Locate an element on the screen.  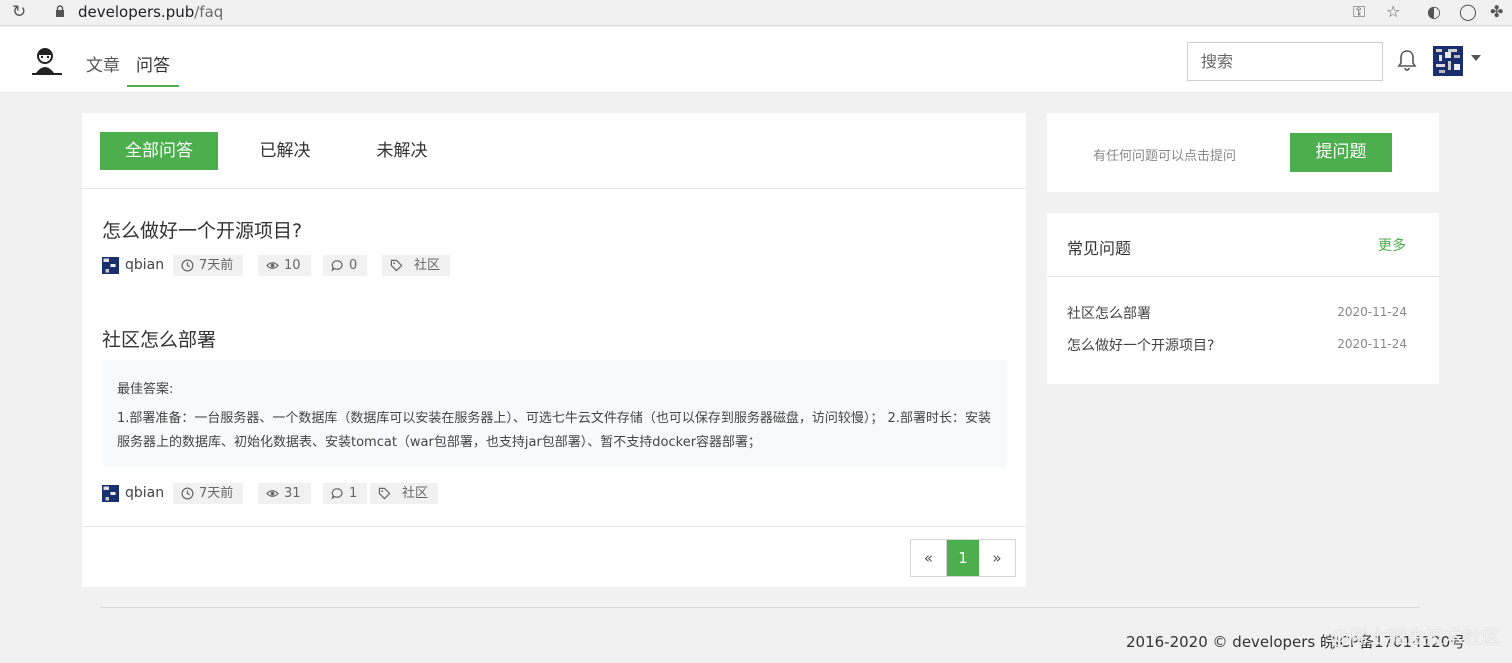
question-meta: qbian 7天前 31 1 社区 is located at coordinates (302, 493).